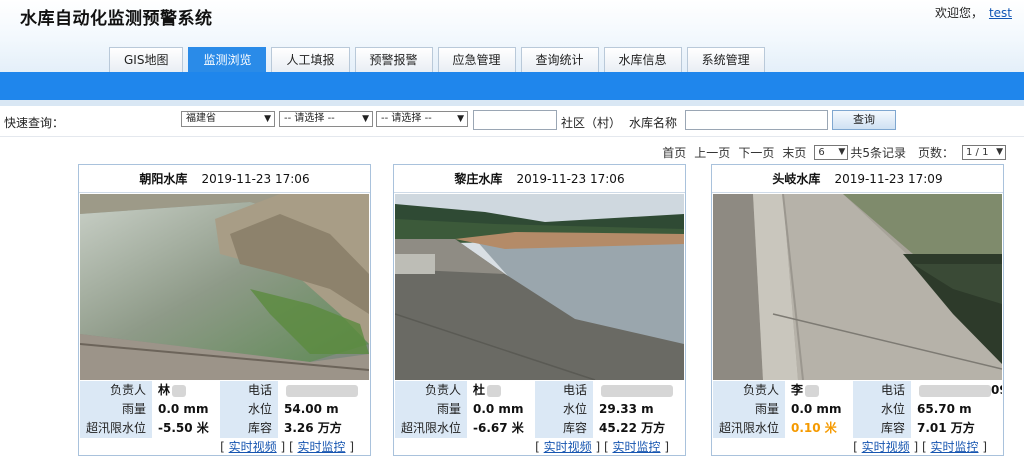 The image size is (1024, 471). What do you see at coordinates (888, 179) in the screenshot?
I see `update-time: 2019-11-23 17:09` at bounding box center [888, 179].